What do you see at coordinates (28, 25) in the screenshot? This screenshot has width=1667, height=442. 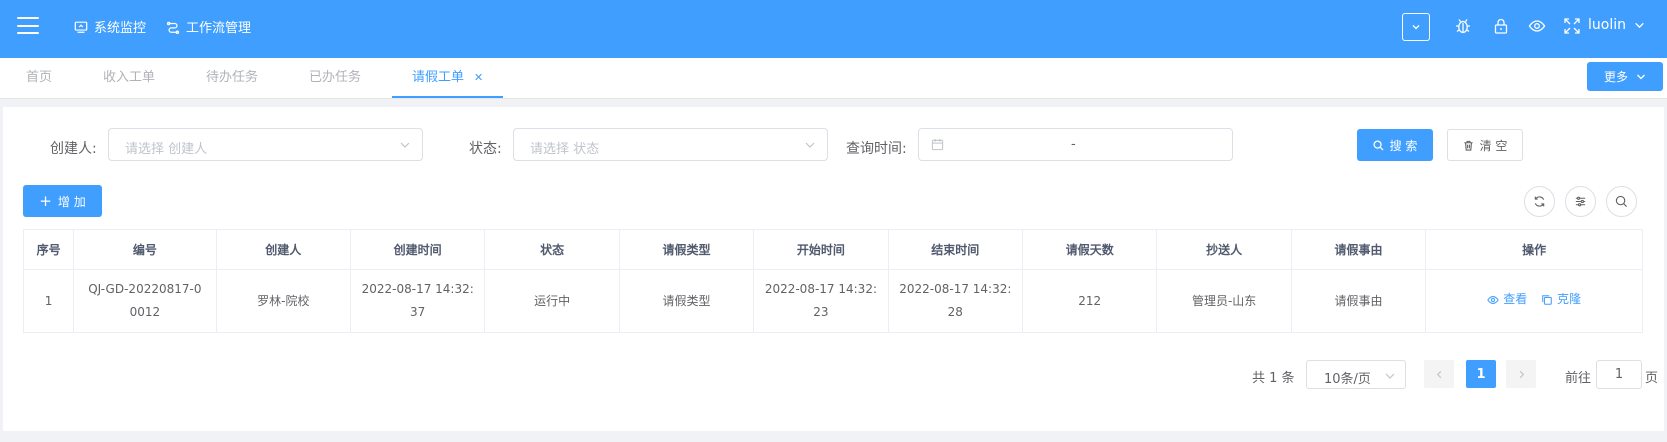 I see `hamburger-menu-icon` at bounding box center [28, 25].